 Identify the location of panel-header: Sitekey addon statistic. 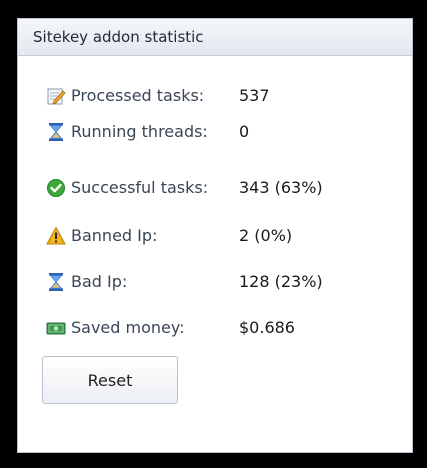
(215, 37).